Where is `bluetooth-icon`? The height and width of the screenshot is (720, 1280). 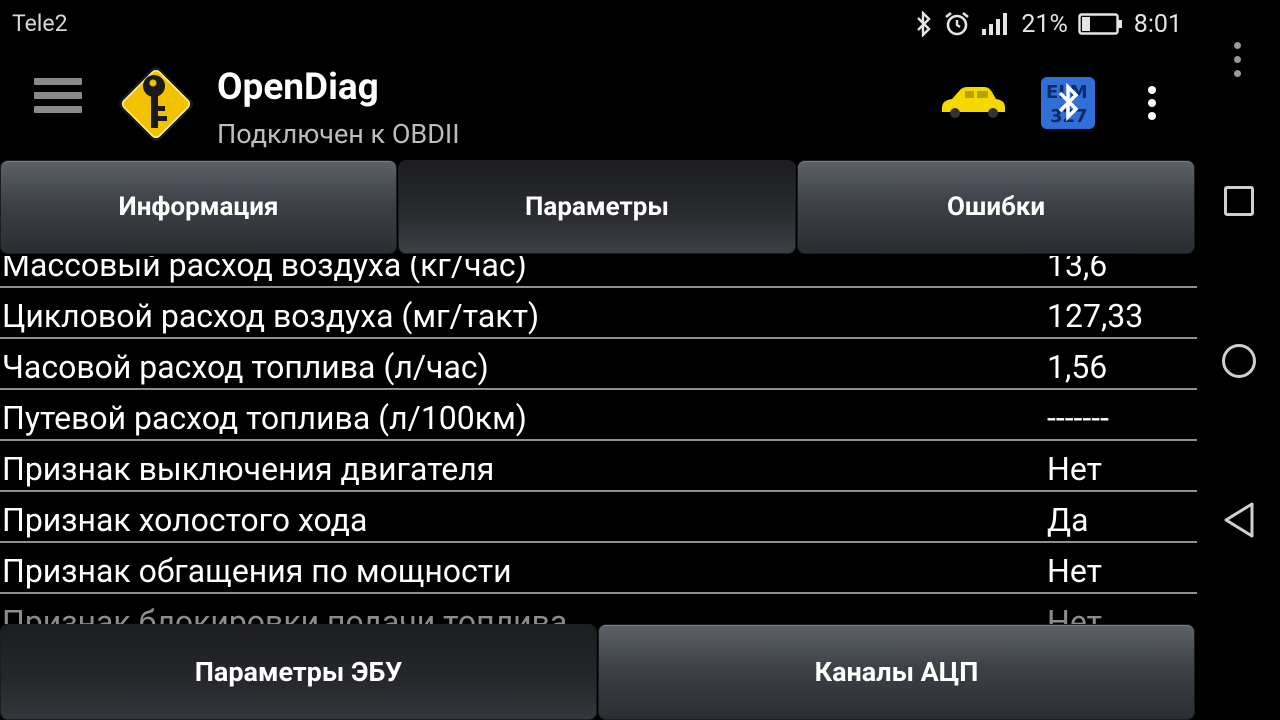
bluetooth-icon is located at coordinates (924, 24).